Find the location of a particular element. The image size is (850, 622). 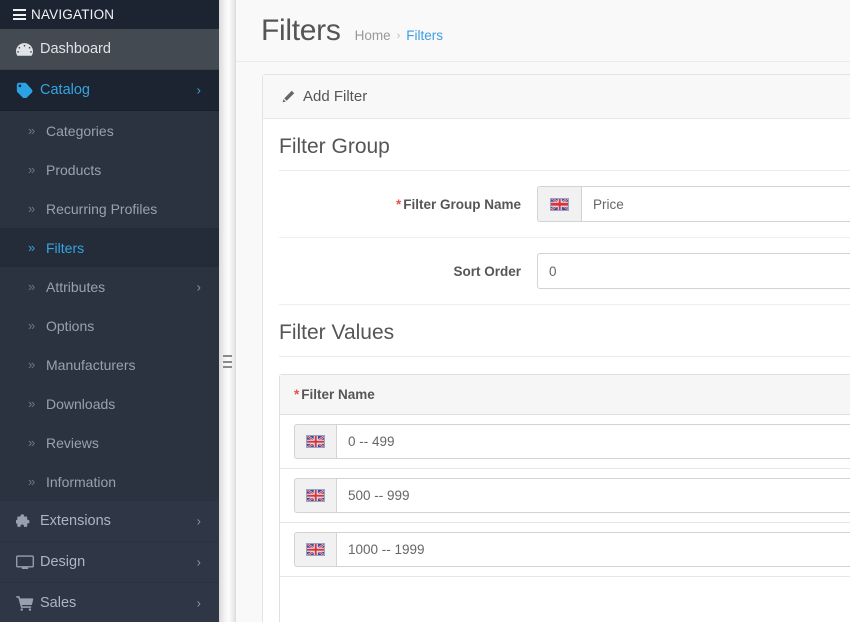

filter-name-input: 500 -- 999 is located at coordinates (593, 495).